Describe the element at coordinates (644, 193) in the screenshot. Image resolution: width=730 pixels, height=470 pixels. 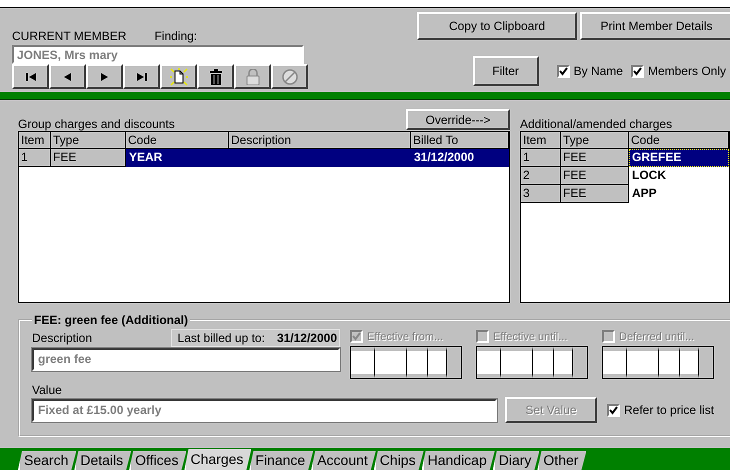
I see `table-cell-text: APP` at that location.